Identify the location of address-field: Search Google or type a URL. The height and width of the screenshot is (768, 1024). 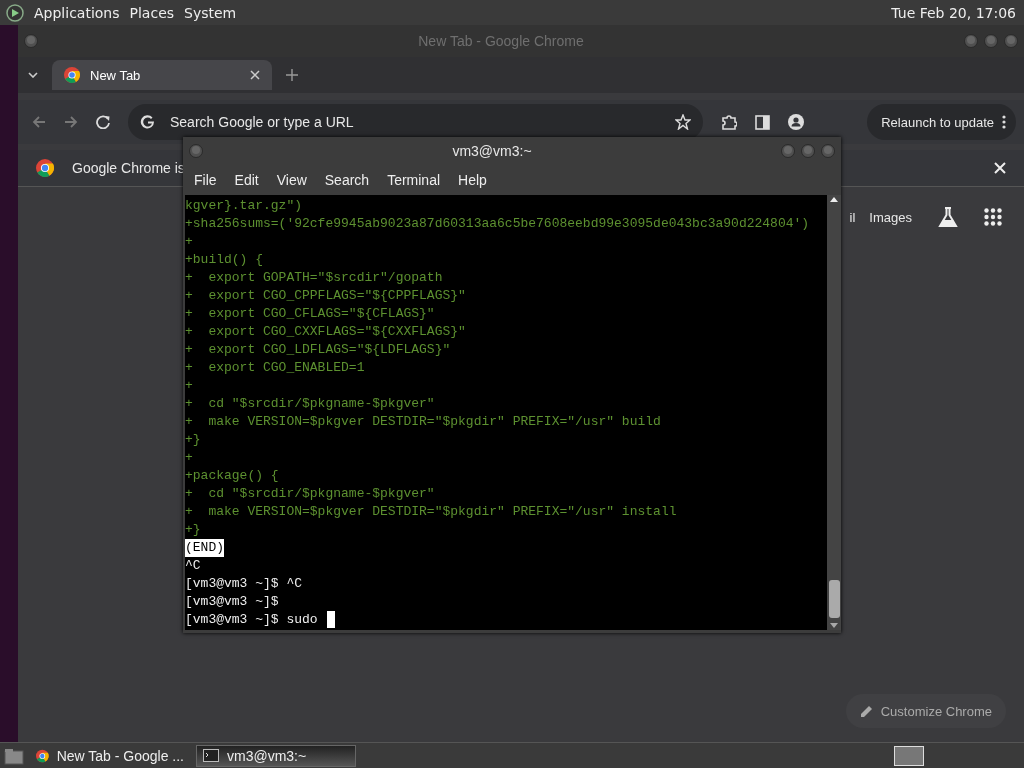
(415, 122).